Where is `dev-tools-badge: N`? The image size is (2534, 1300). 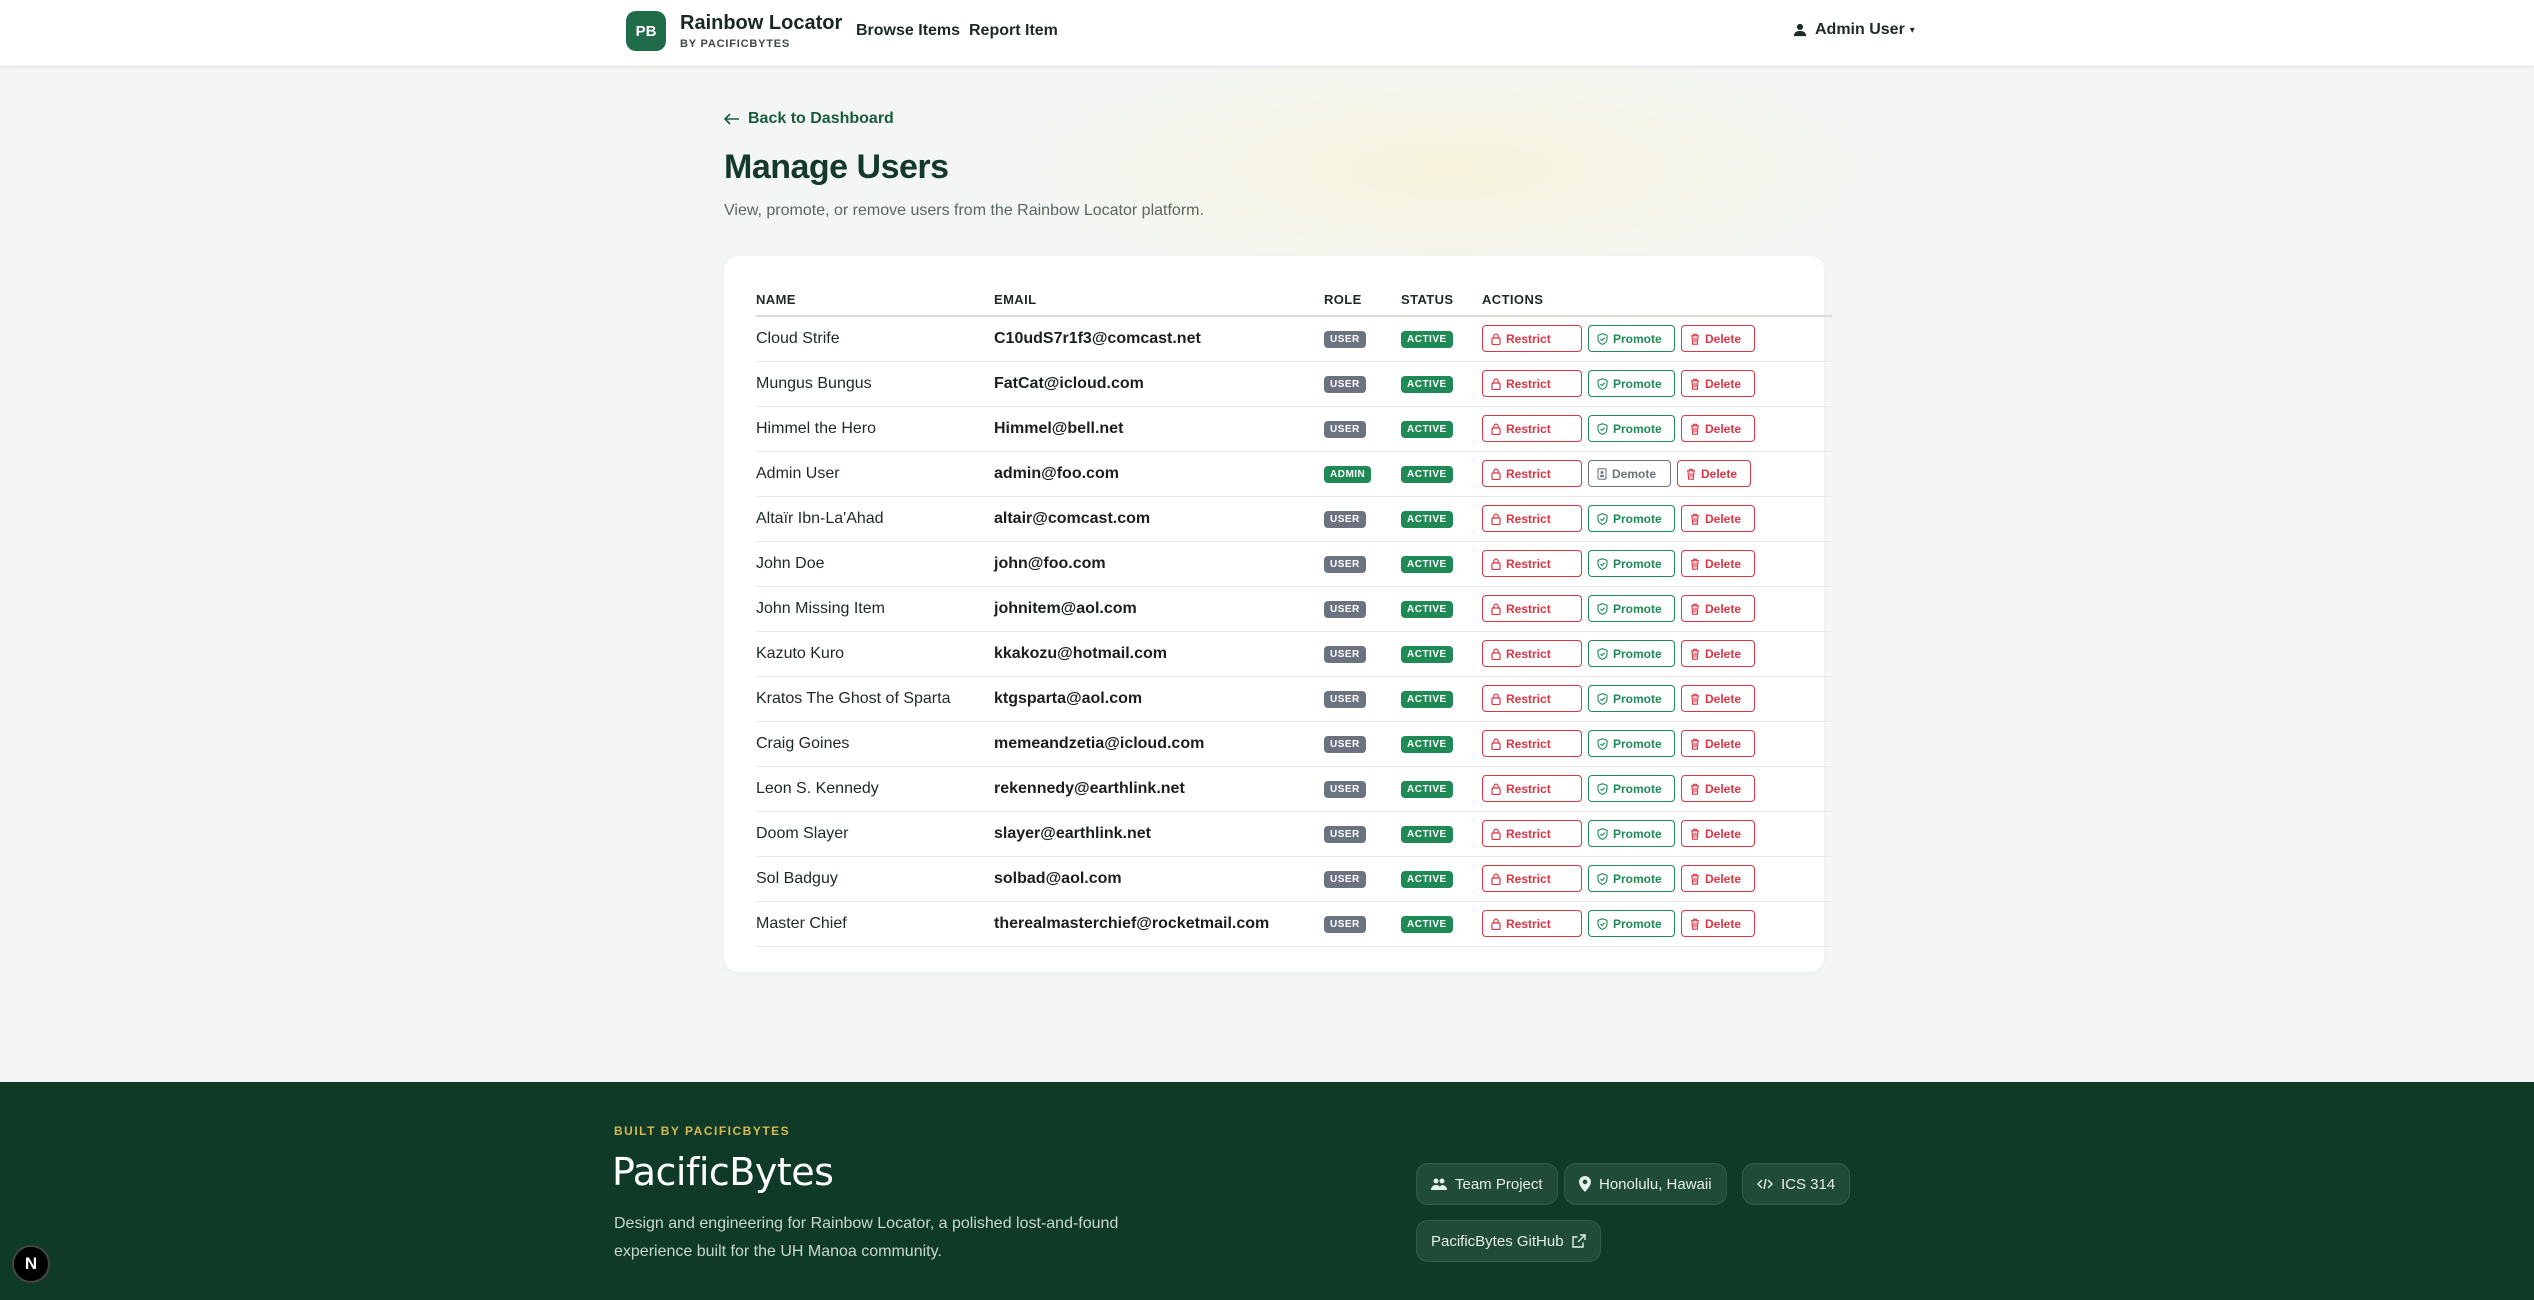
dev-tools-badge: N is located at coordinates (31, 1264).